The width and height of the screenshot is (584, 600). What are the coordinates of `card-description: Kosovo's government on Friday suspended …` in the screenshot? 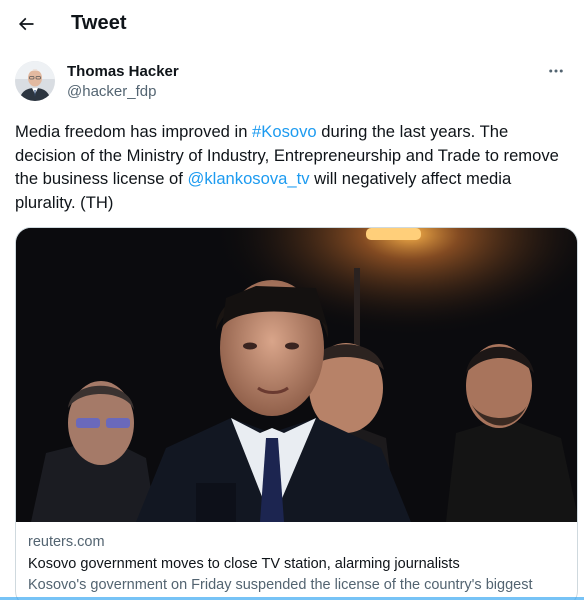 It's located at (280, 585).